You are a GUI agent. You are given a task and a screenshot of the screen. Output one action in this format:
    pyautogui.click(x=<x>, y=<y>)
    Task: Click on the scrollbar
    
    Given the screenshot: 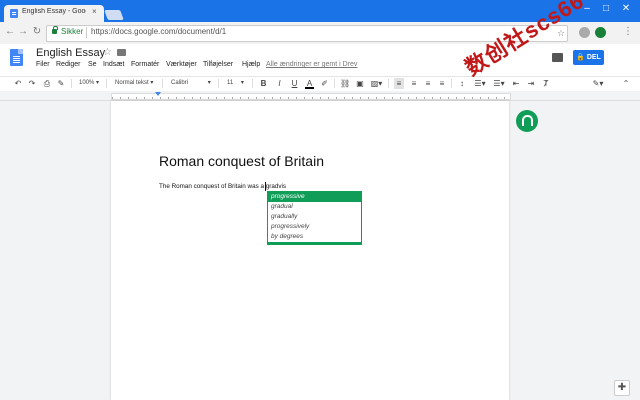 What is the action you would take?
    pyautogui.click(x=635, y=250)
    